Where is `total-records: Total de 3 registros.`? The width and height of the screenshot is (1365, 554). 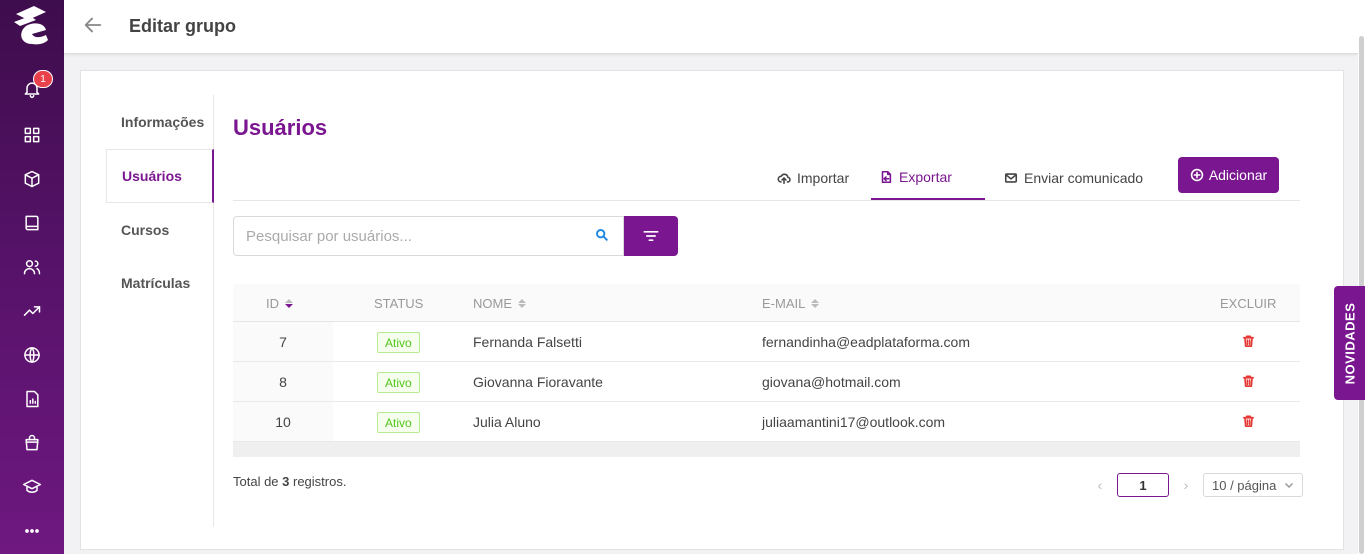 total-records: Total de 3 registros. is located at coordinates (289, 481).